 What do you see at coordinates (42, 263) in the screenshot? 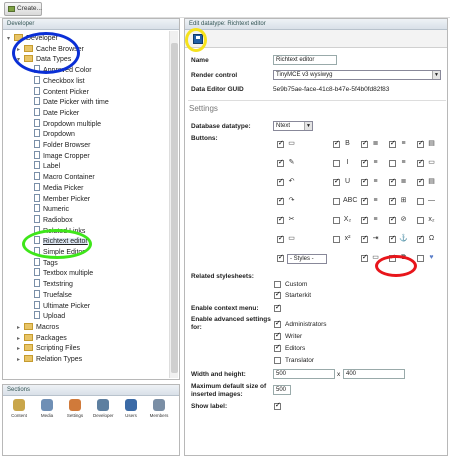
I see `tree-item: Tags` at bounding box center [42, 263].